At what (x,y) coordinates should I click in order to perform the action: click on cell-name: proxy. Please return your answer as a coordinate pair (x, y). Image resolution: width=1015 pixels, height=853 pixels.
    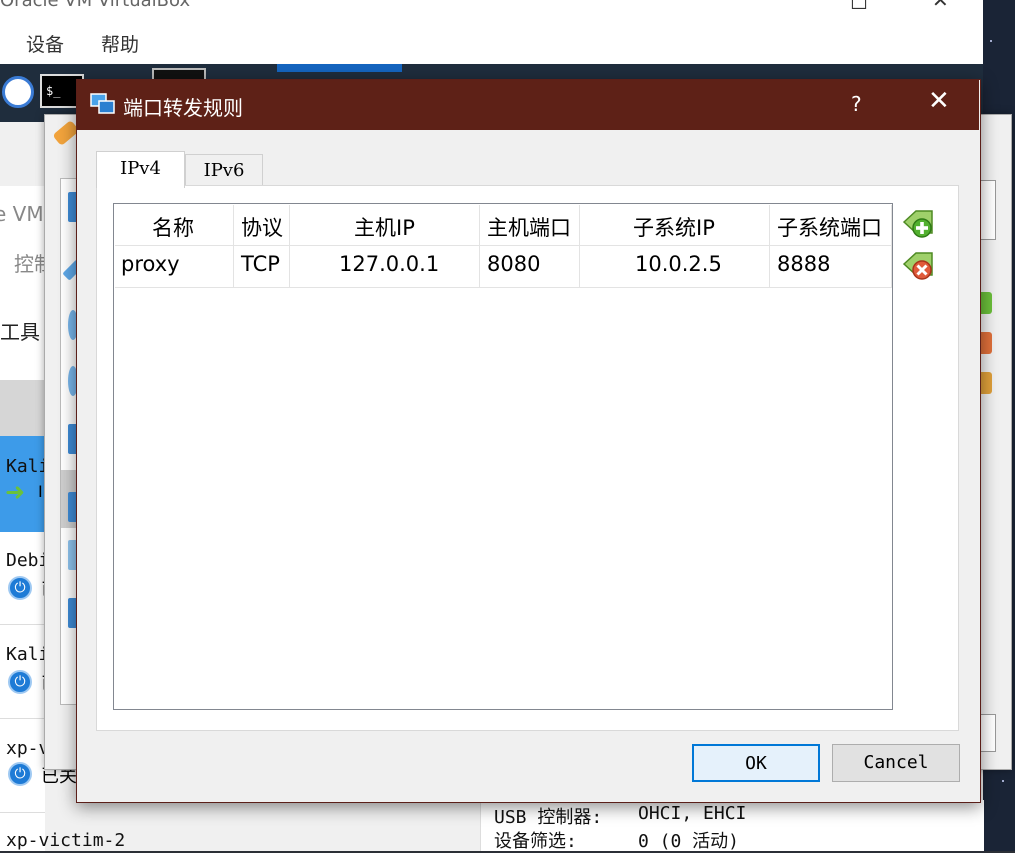
    Looking at the image, I should click on (150, 264).